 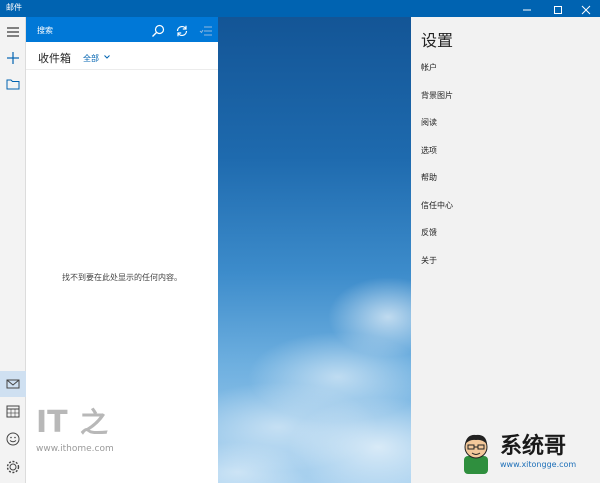 What do you see at coordinates (476, 454) in the screenshot?
I see `cartoon-avatar-icon` at bounding box center [476, 454].